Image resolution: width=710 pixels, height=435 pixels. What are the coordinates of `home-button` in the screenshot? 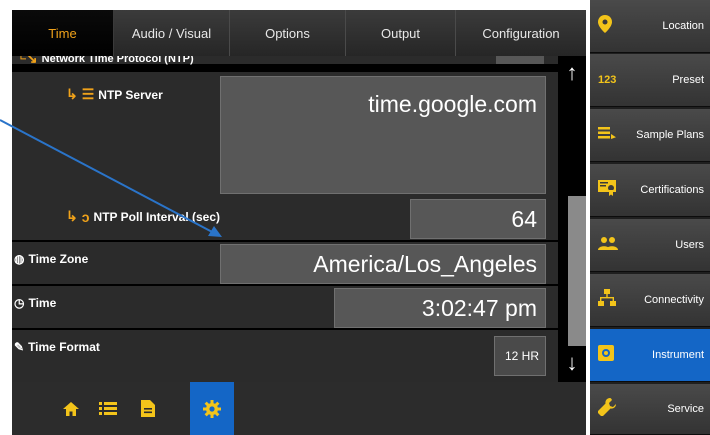 It's located at (70, 408).